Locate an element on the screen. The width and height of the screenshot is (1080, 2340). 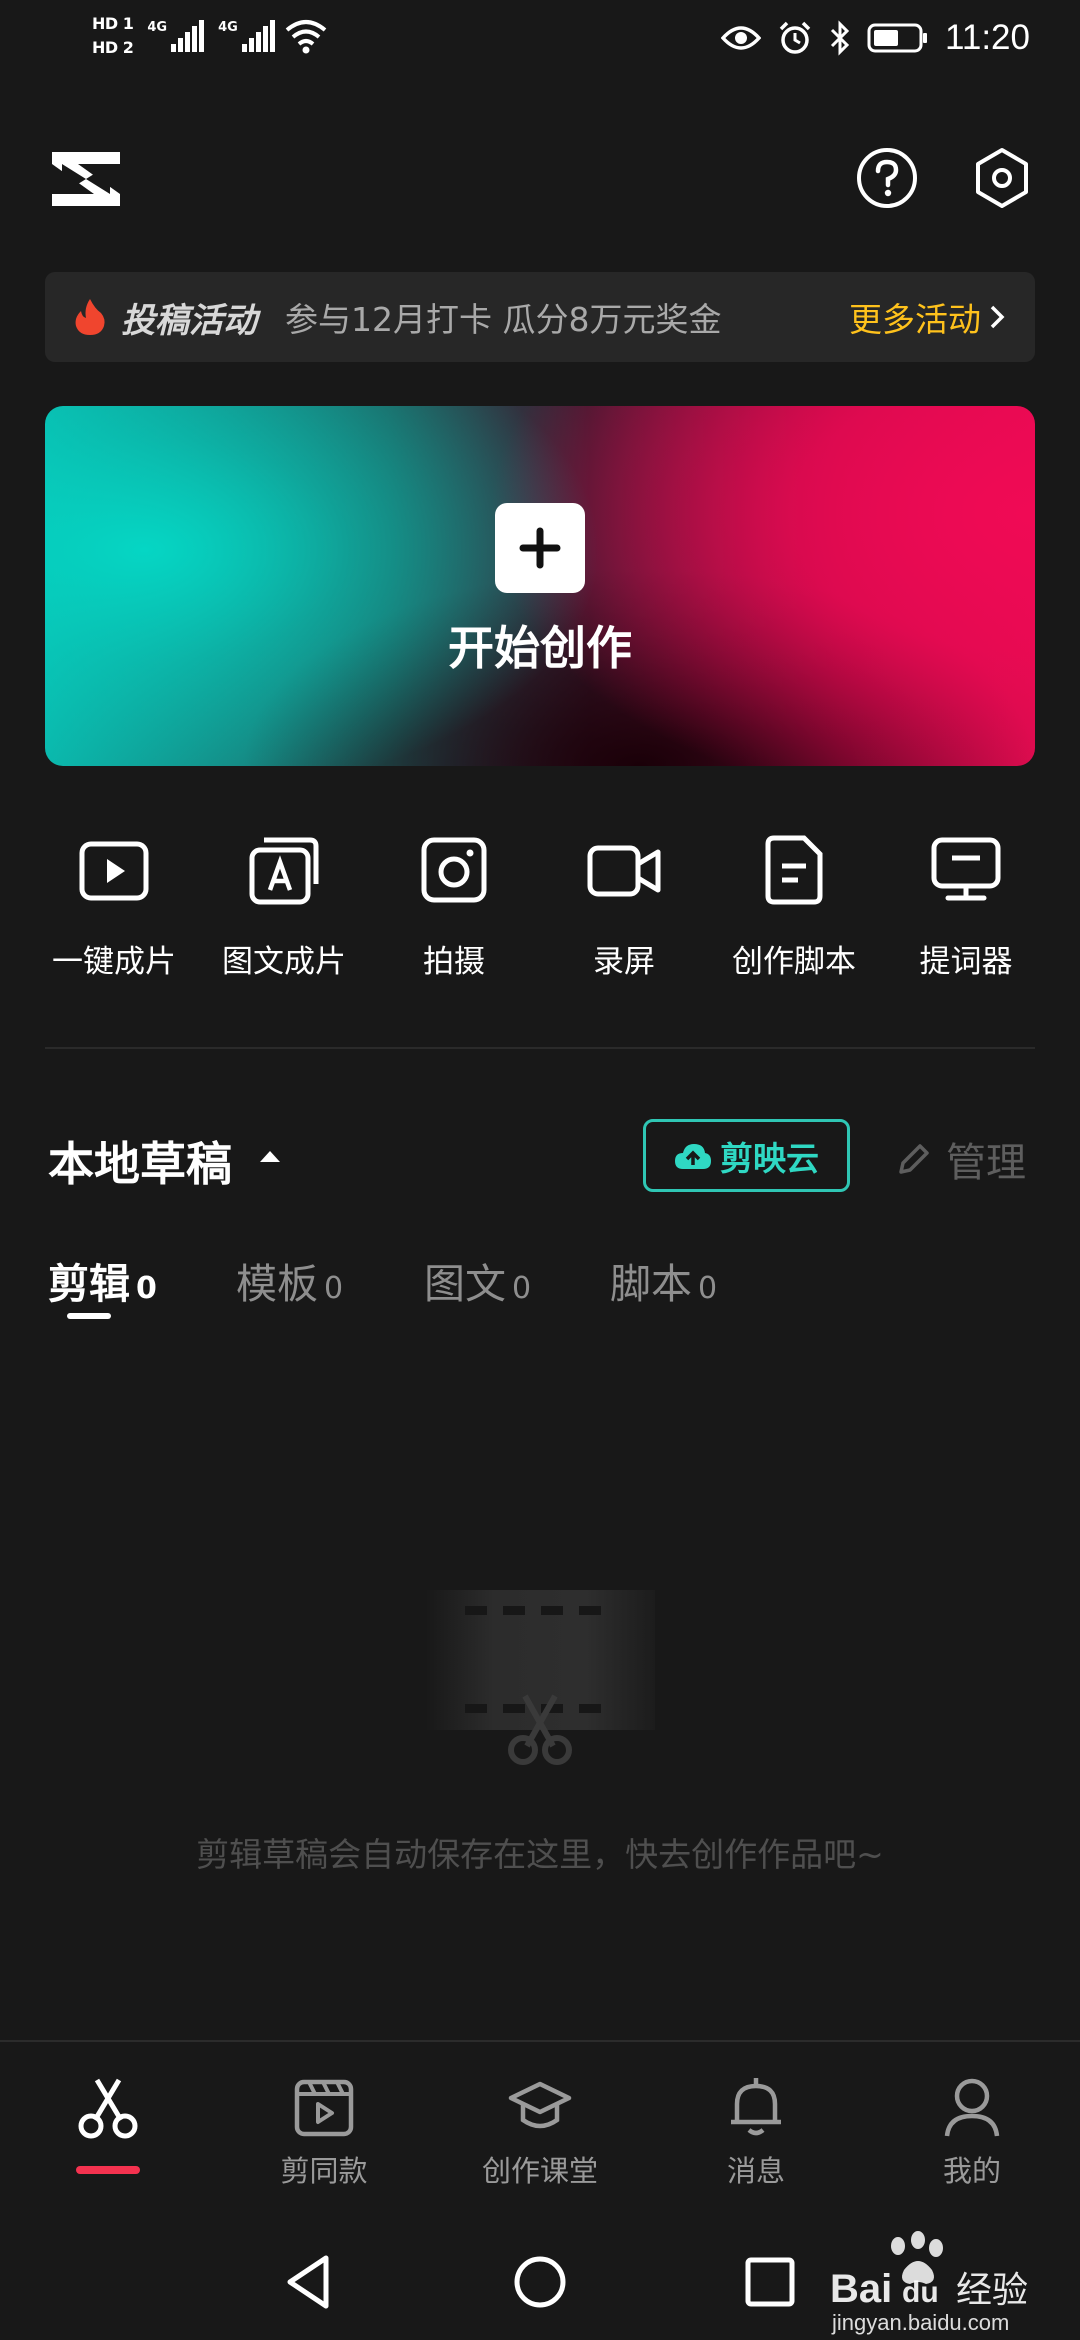
pencil-icon is located at coordinates (914, 1159).